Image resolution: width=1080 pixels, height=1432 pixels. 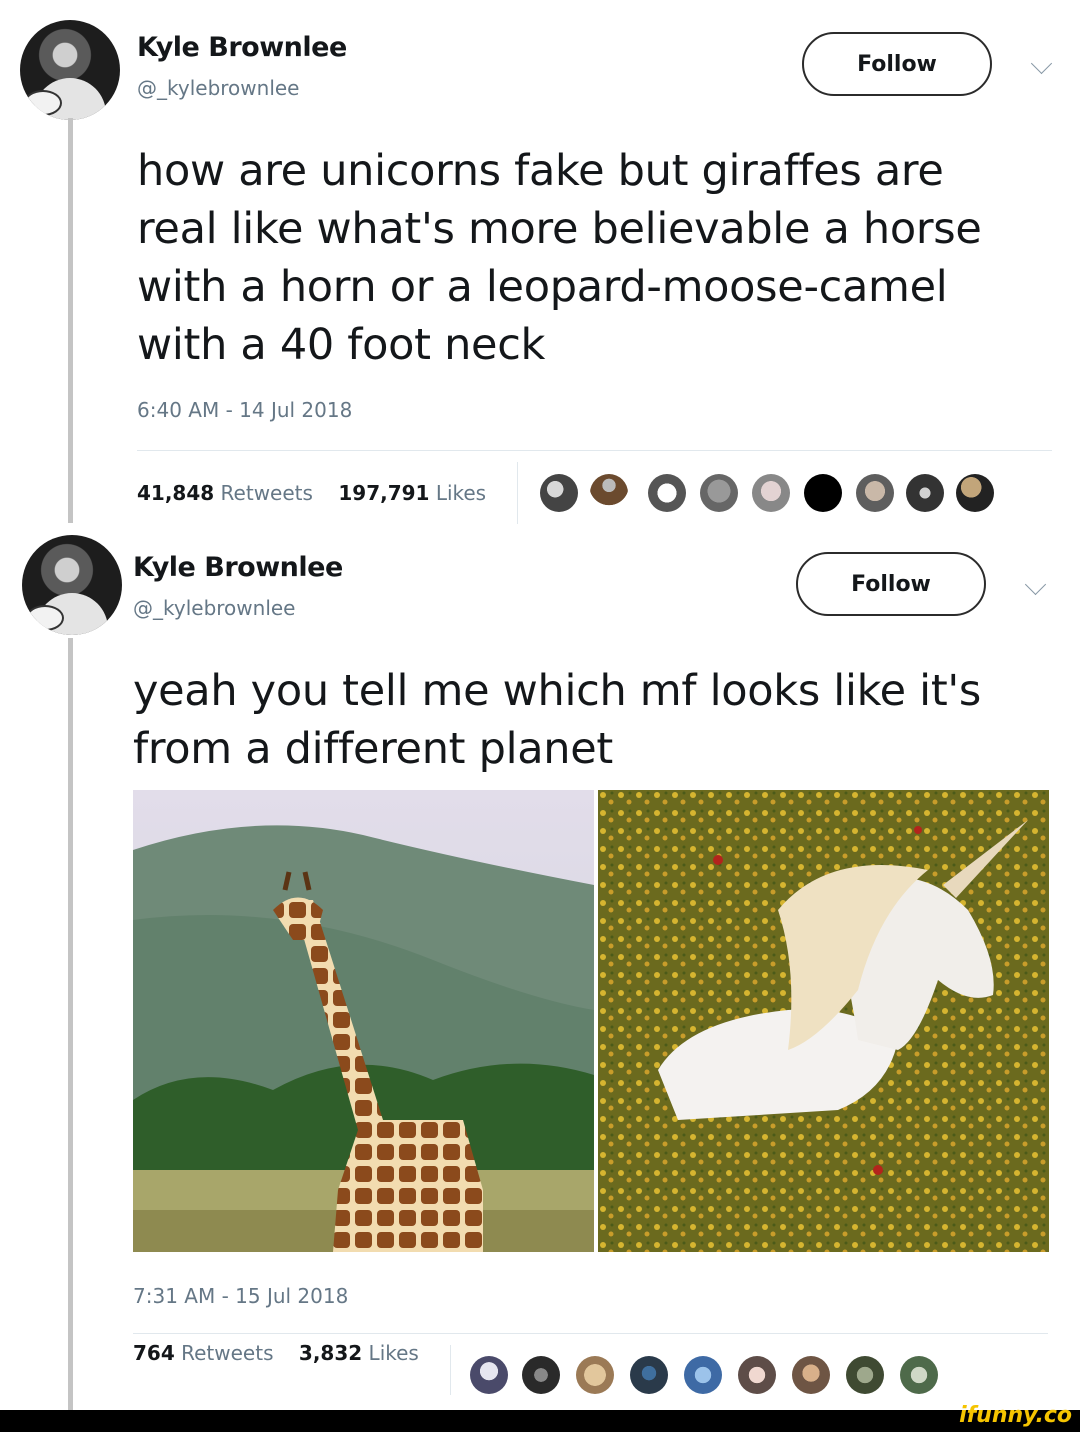 What do you see at coordinates (240, 1296) in the screenshot?
I see `tweet-timestamp: 7:31 AM - 15 Jul 2018` at bounding box center [240, 1296].